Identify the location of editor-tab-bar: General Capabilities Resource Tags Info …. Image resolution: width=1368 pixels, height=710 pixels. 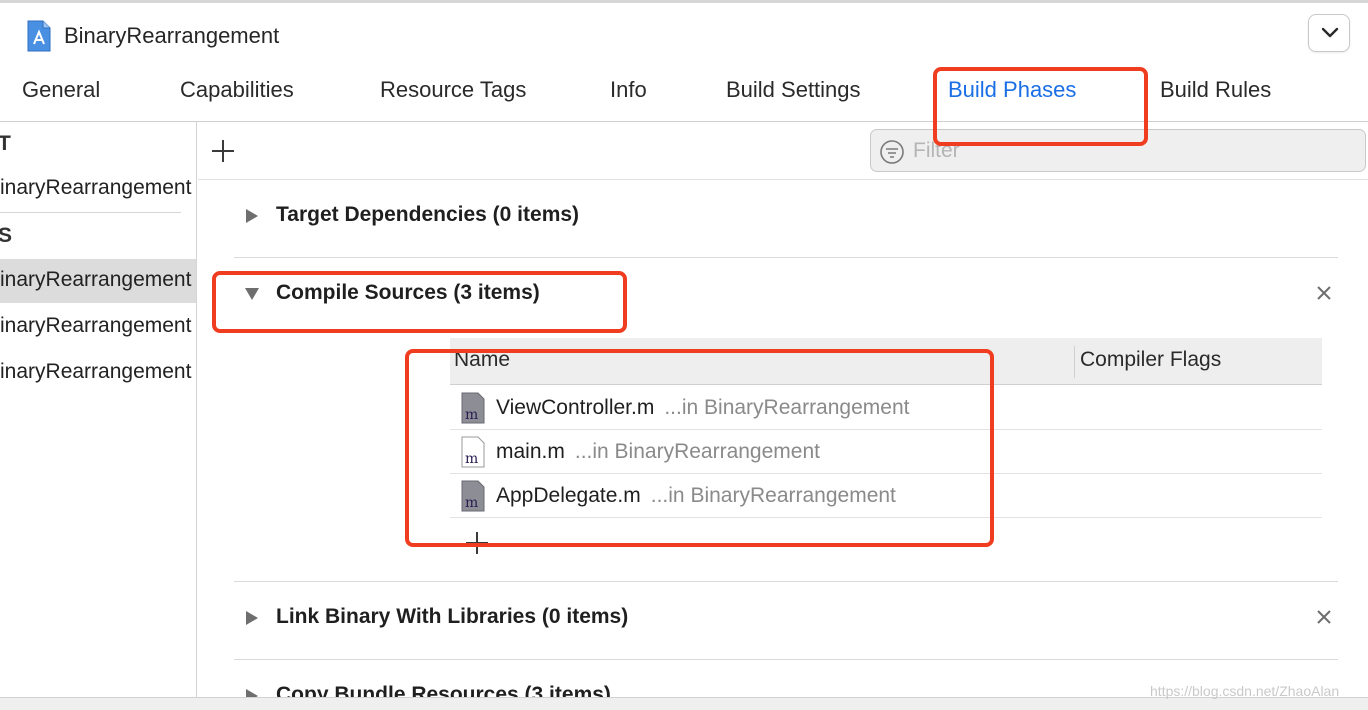
(684, 94).